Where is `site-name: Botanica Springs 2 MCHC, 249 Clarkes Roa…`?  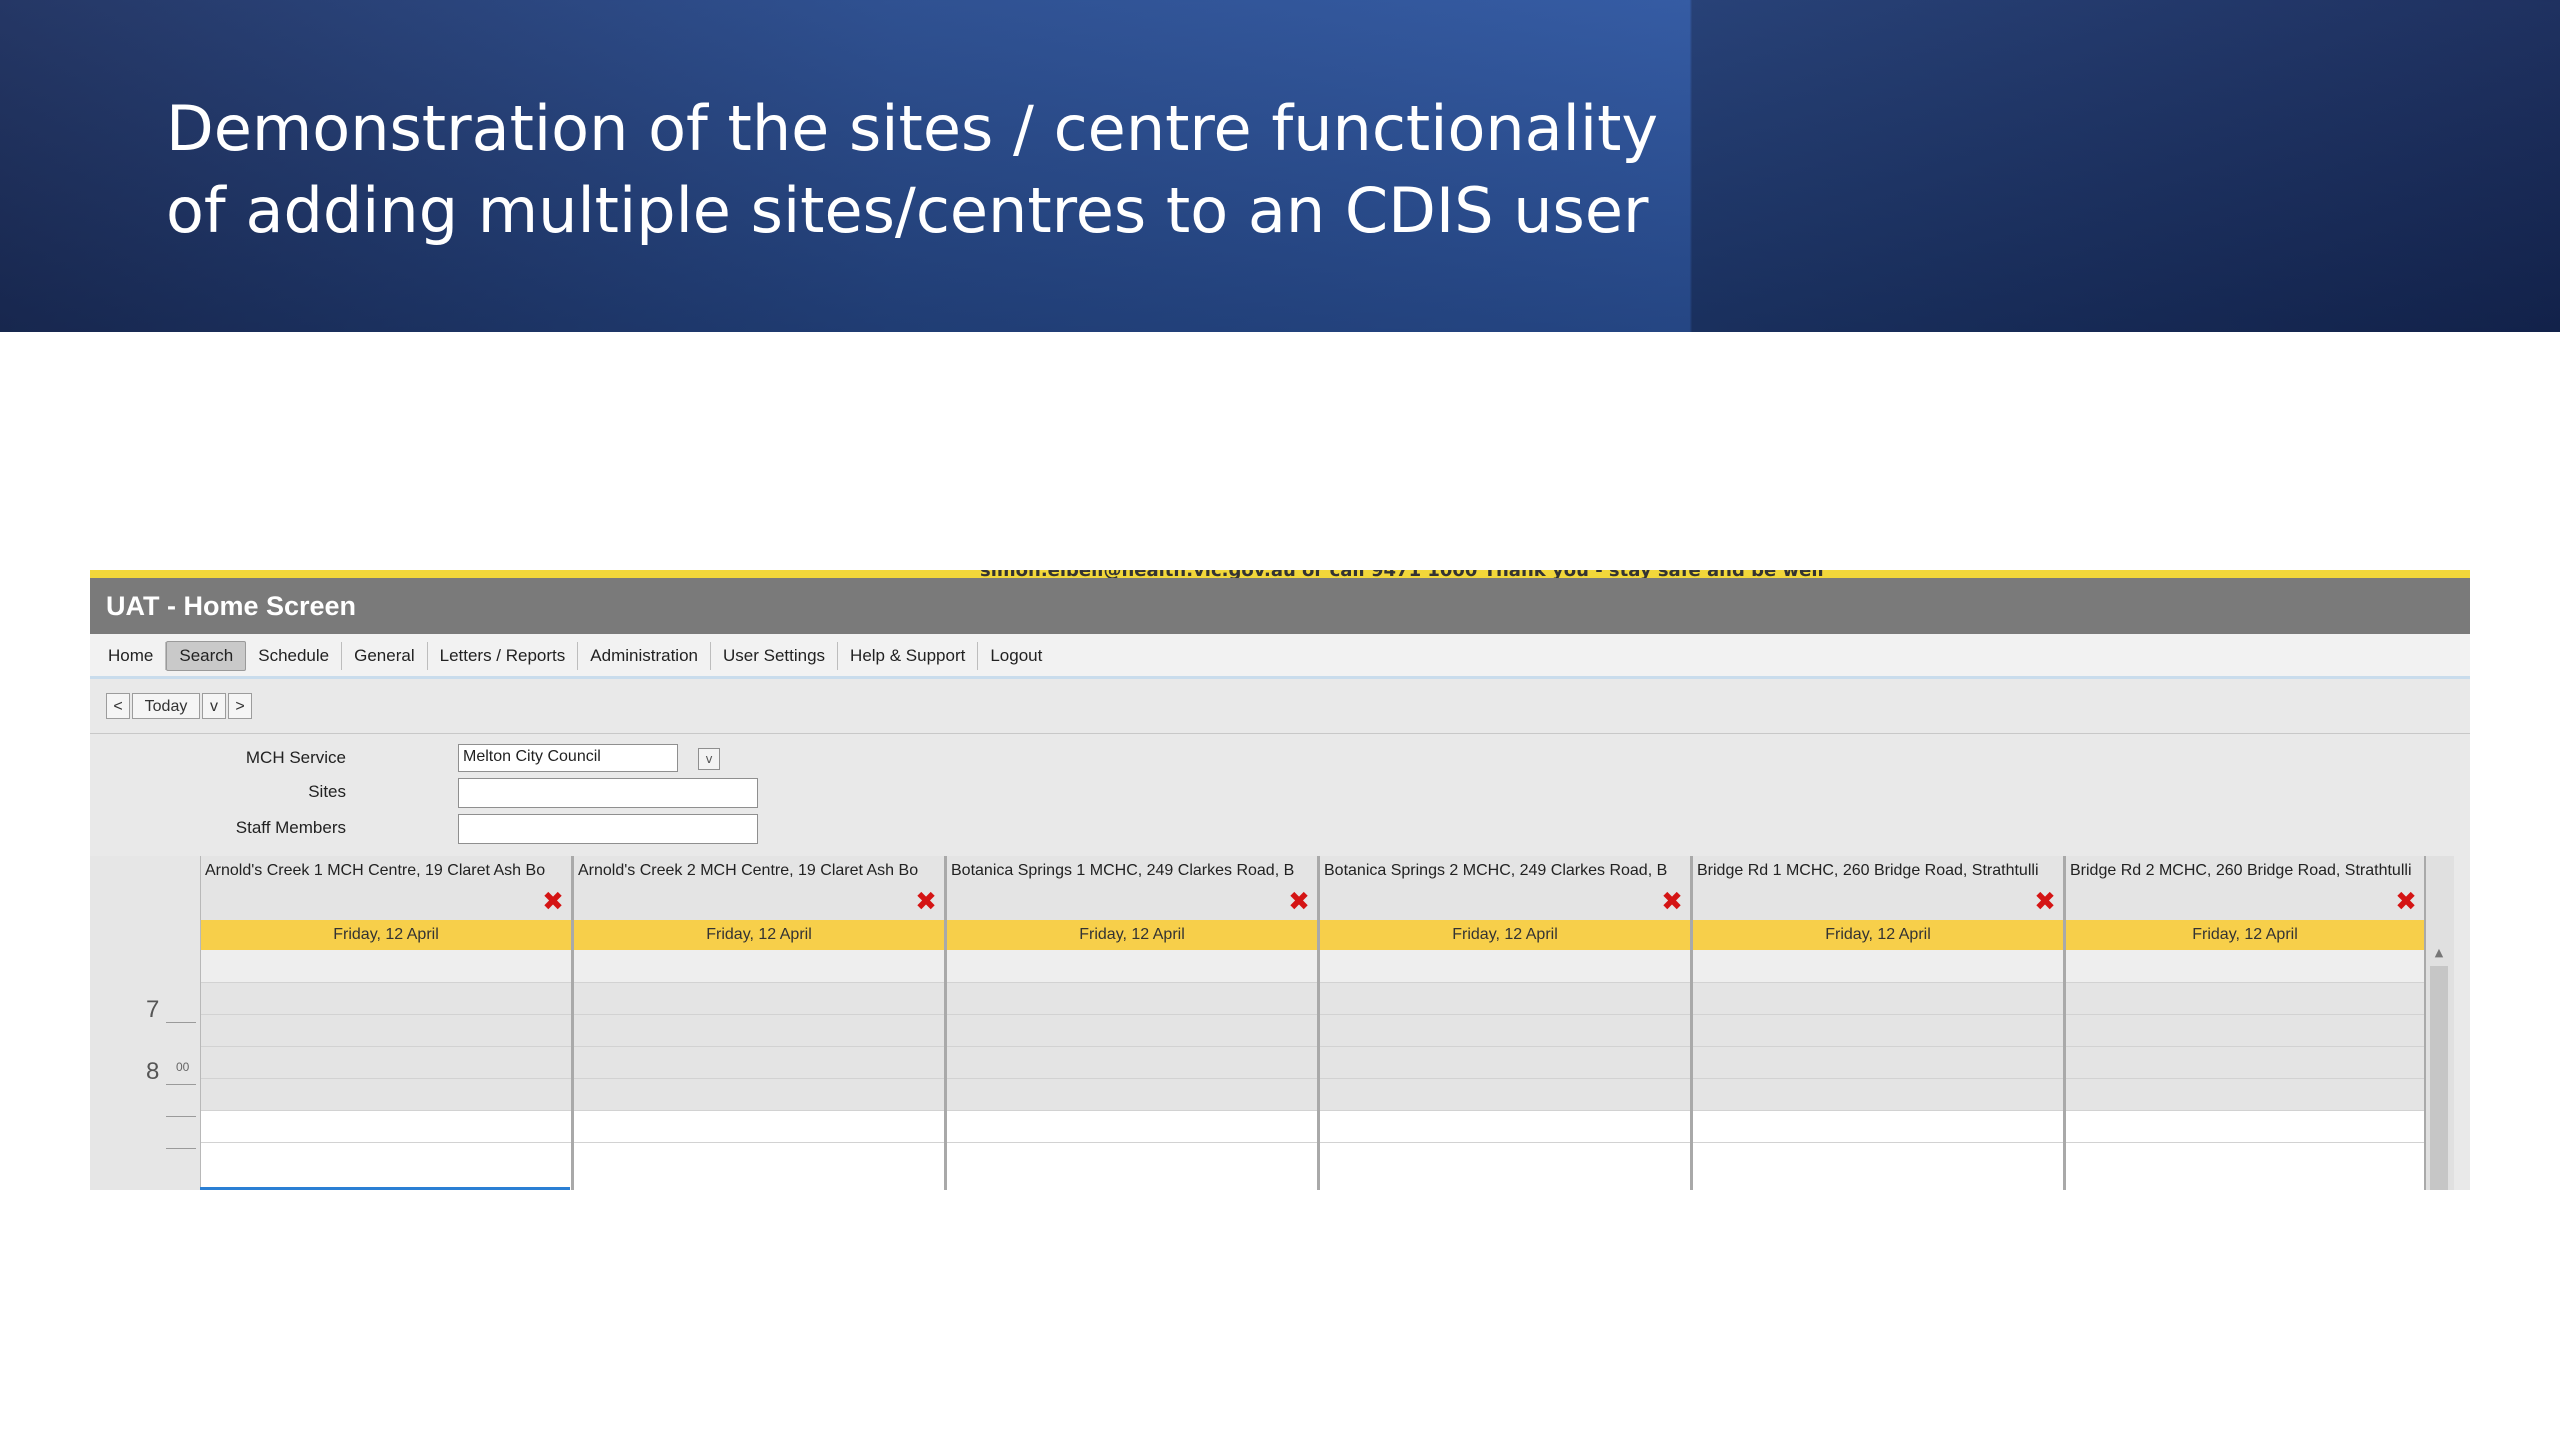
site-name: Botanica Springs 2 MCHC, 249 Clarkes Roa… is located at coordinates (1496, 870).